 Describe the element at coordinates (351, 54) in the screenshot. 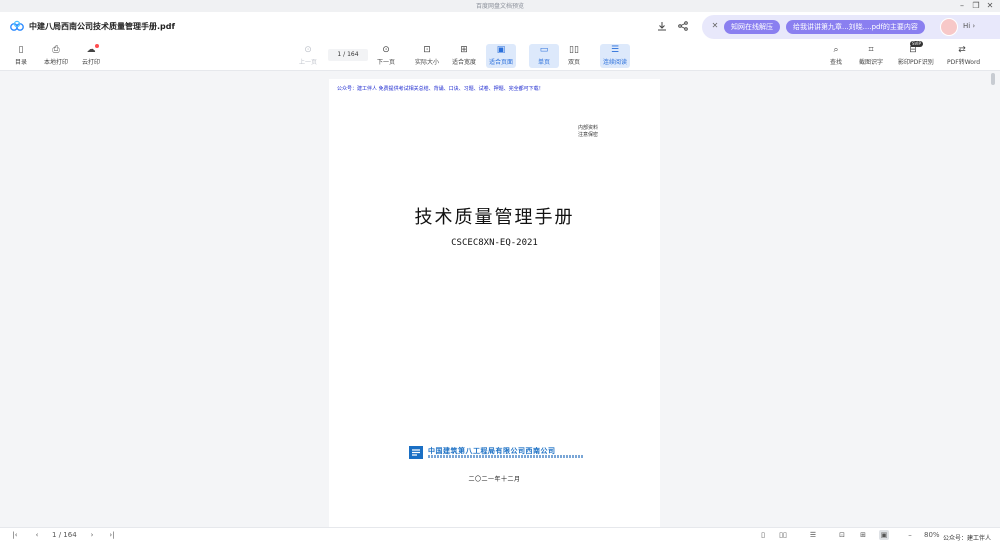

I see `page-total: / 164` at that location.